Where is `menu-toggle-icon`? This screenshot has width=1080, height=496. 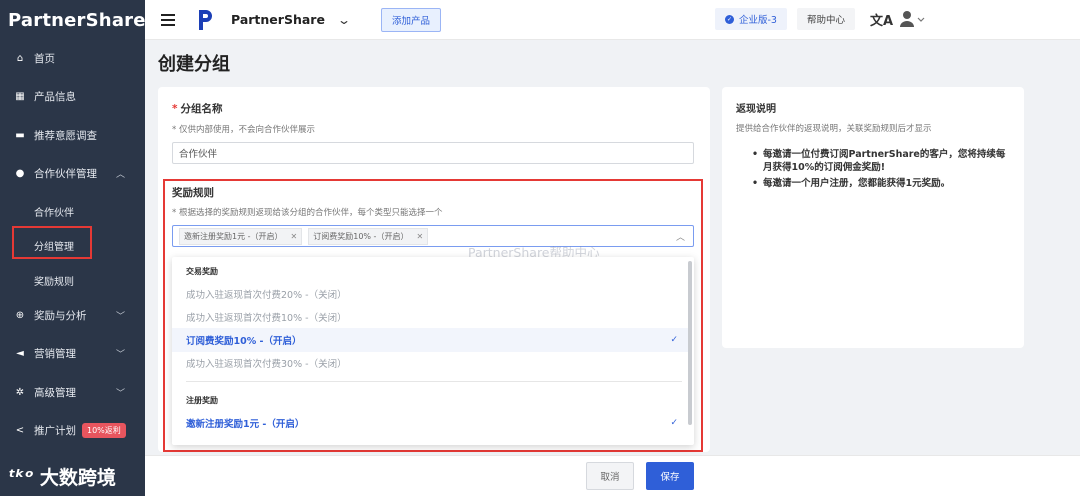 menu-toggle-icon is located at coordinates (168, 19).